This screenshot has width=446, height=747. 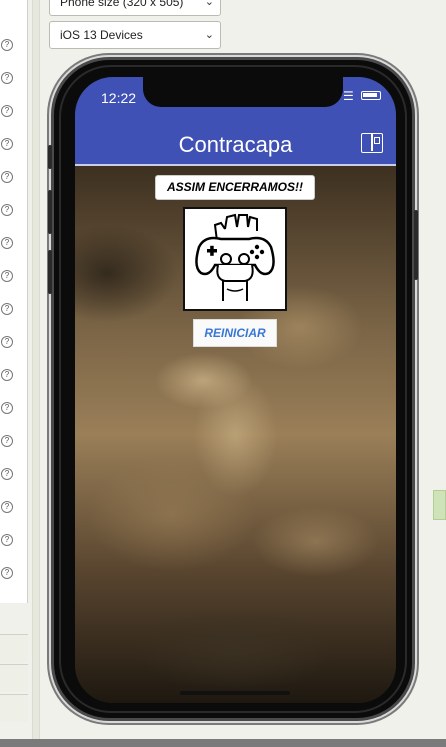 I want to click on end-banner: ASSIM ENCERRAMOS!!, so click(x=235, y=187).